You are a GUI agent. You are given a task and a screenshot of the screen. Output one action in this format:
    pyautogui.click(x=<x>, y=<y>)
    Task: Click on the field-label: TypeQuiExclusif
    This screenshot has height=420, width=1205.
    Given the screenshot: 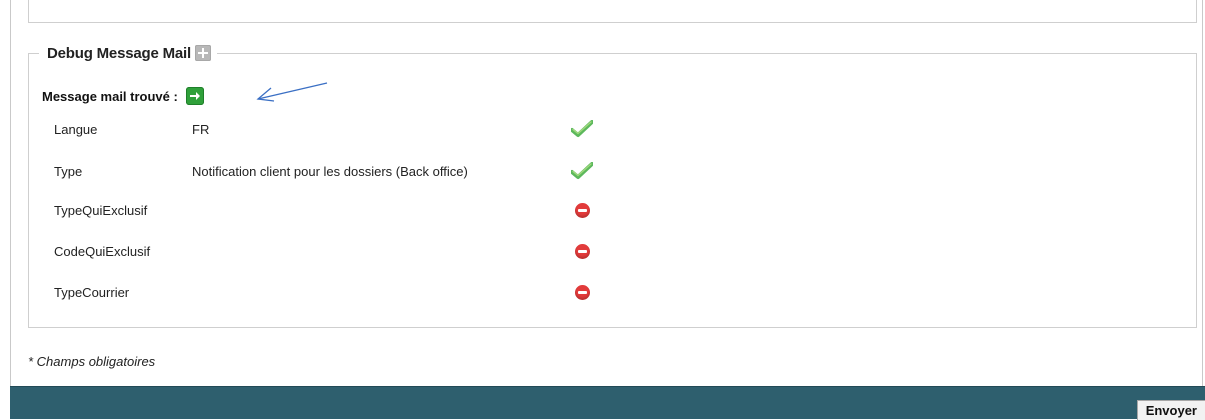 What is the action you would take?
    pyautogui.click(x=101, y=210)
    